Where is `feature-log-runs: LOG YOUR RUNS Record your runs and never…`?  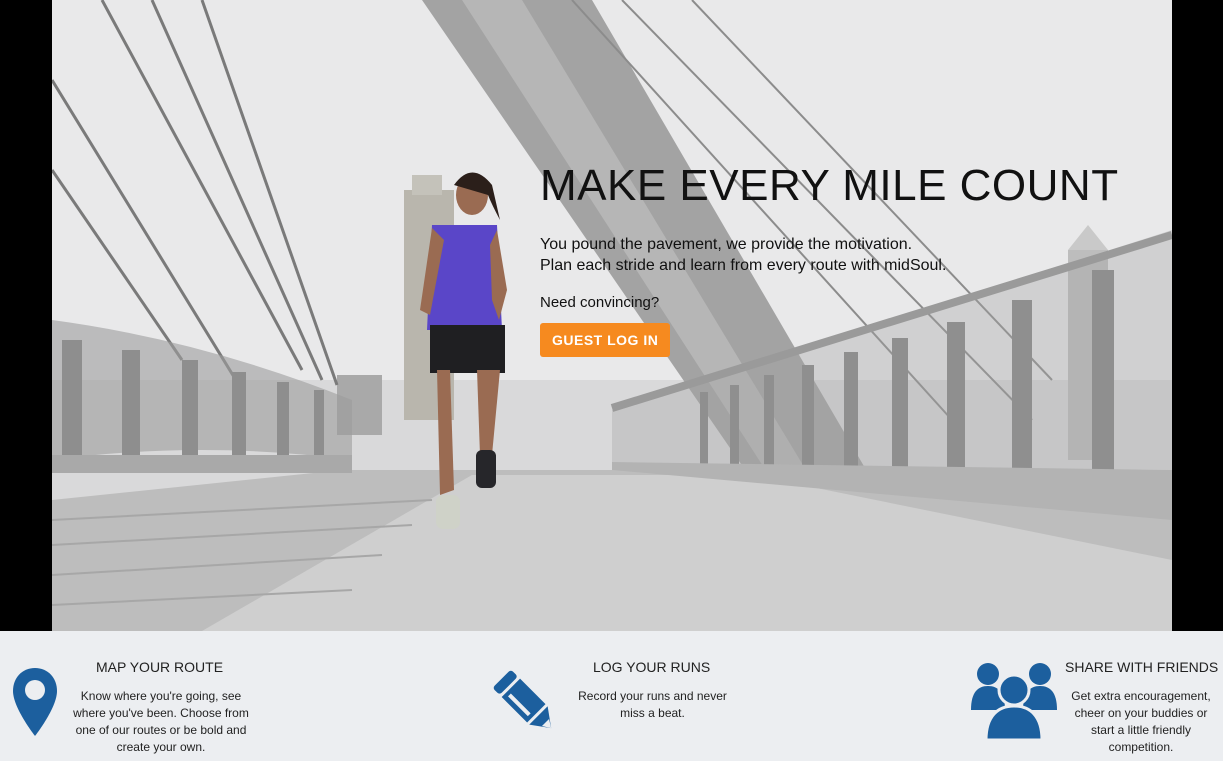
feature-log-runs: LOG YOUR RUNS Record your runs and never… is located at coordinates (620, 696).